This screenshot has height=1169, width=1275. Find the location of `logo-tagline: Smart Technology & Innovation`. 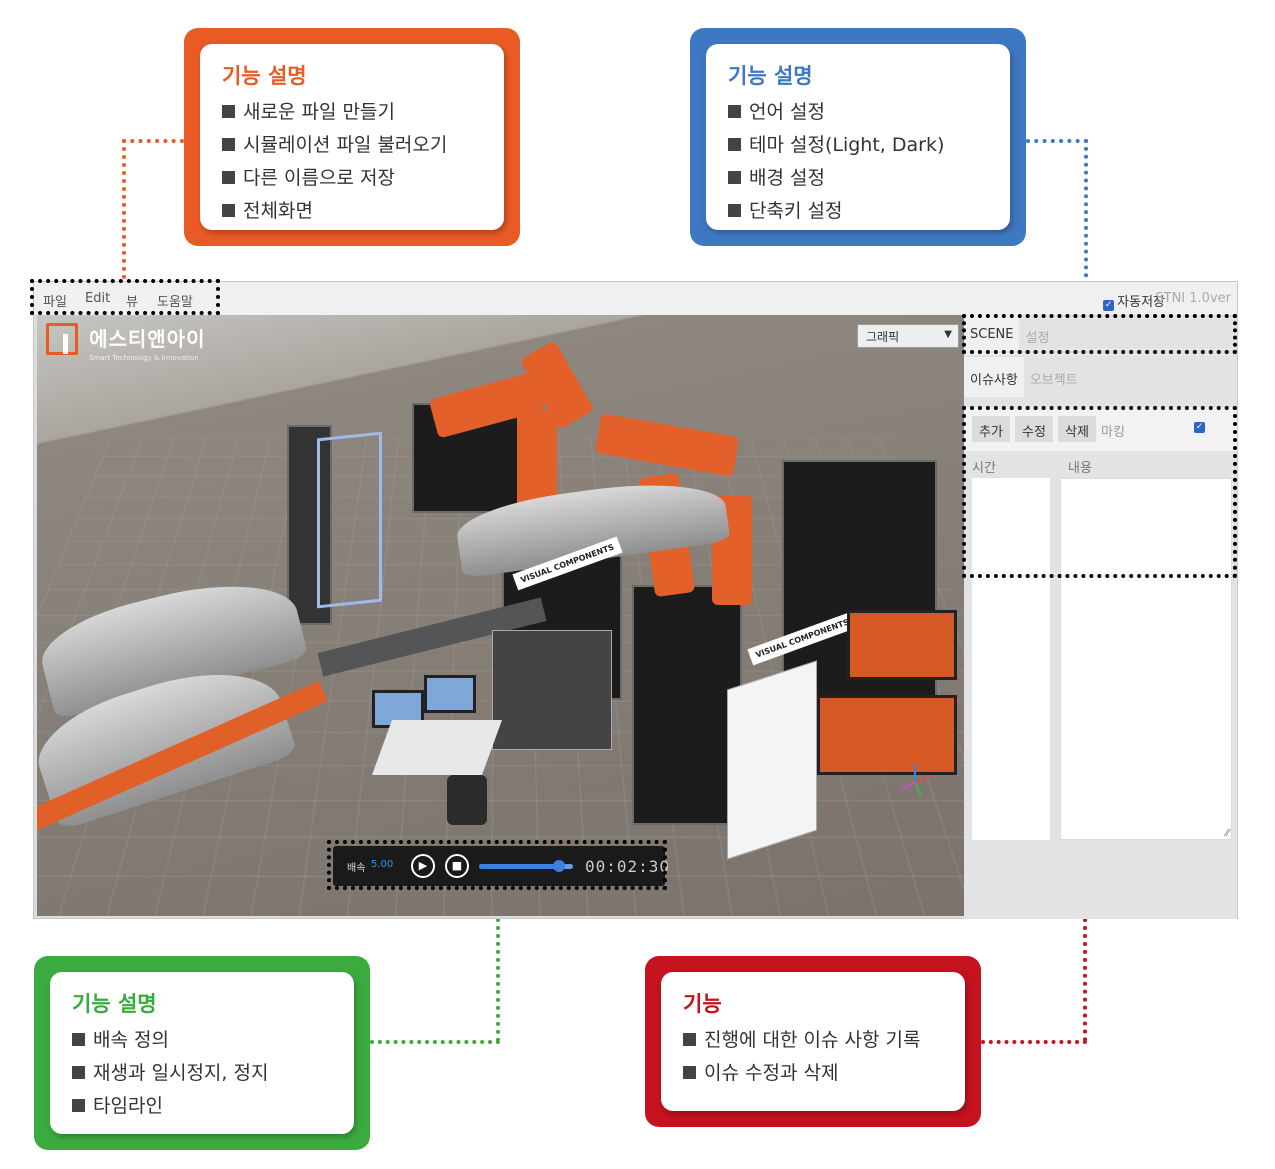

logo-tagline: Smart Technology & Innovation is located at coordinates (144, 358).